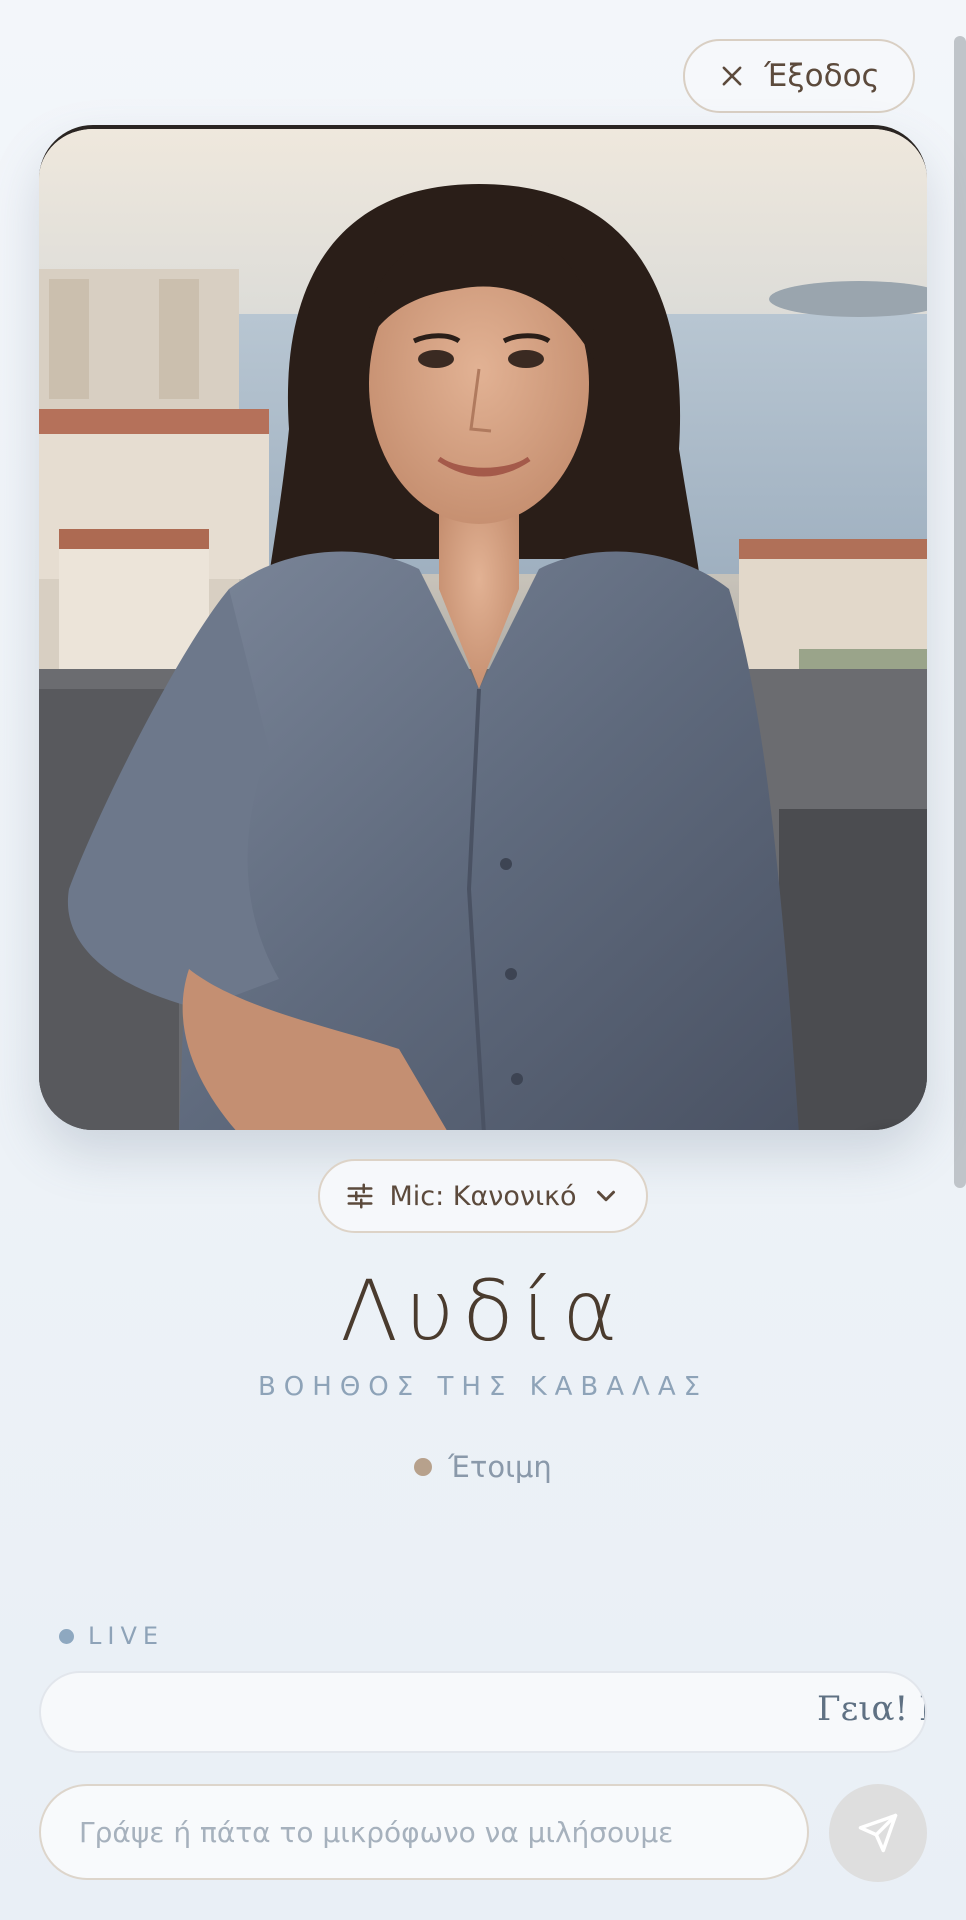 The image size is (966, 1920). I want to click on send-button, so click(878, 1833).